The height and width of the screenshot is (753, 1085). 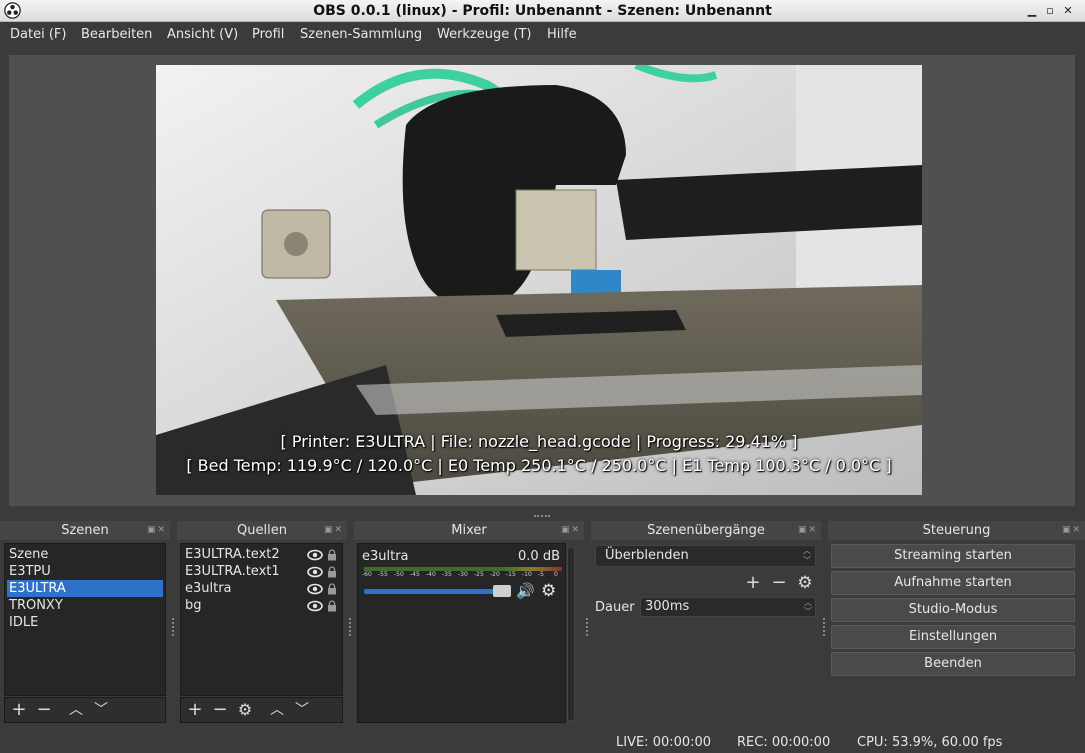 I want to click on remove-transition-button: −, so click(x=779, y=583).